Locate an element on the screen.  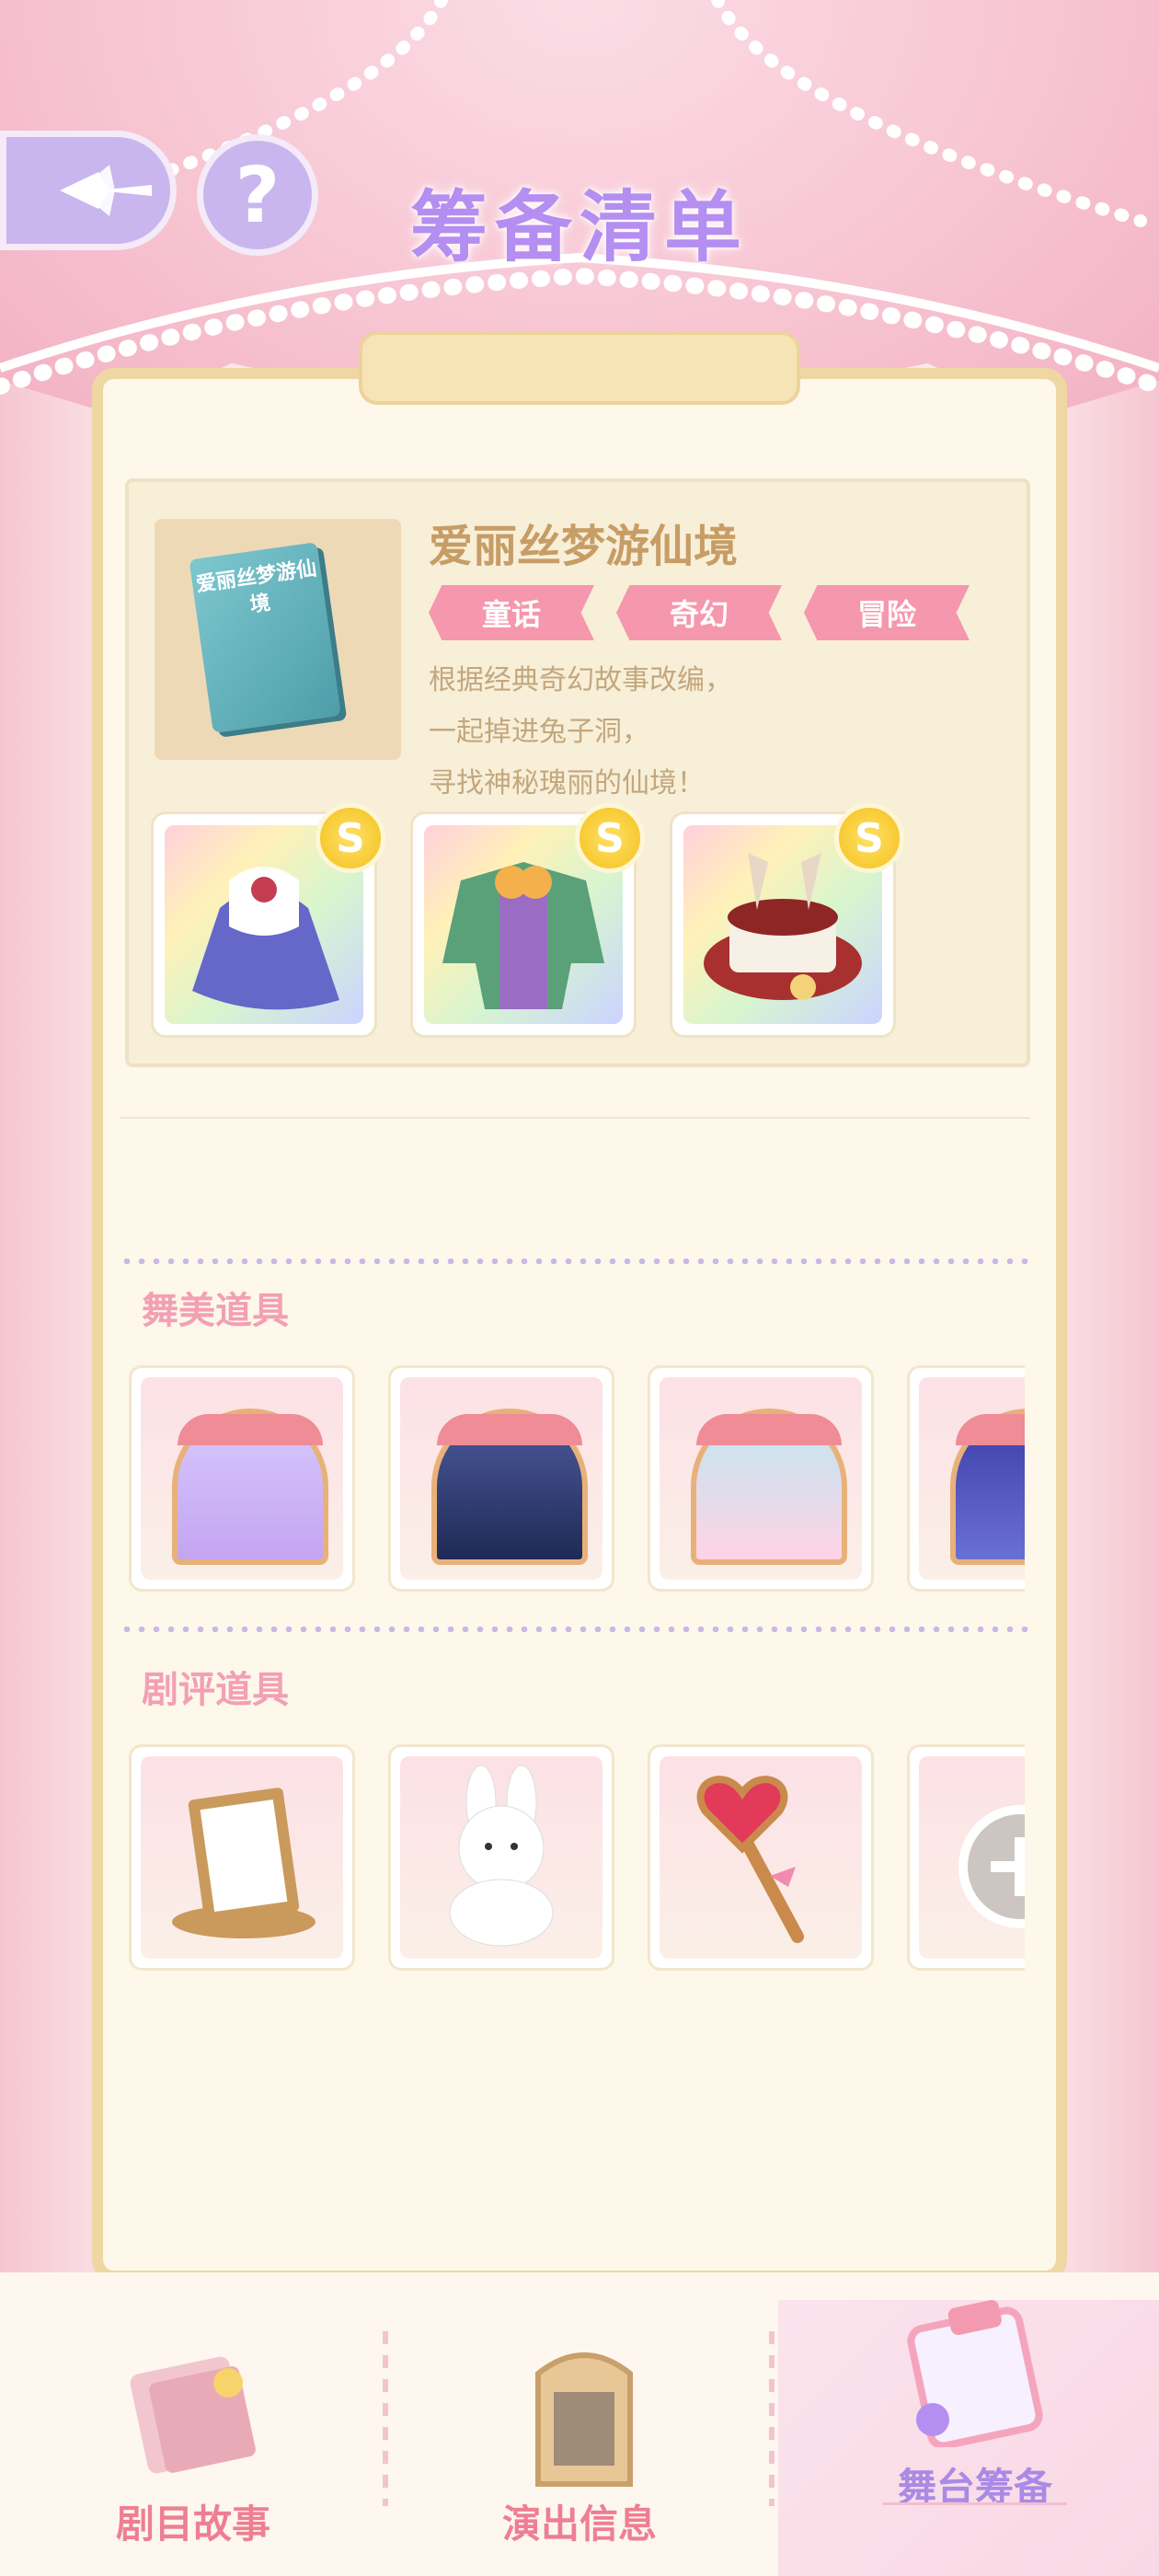
stage-props-label: 舞美道具 is located at coordinates (215, 1311).